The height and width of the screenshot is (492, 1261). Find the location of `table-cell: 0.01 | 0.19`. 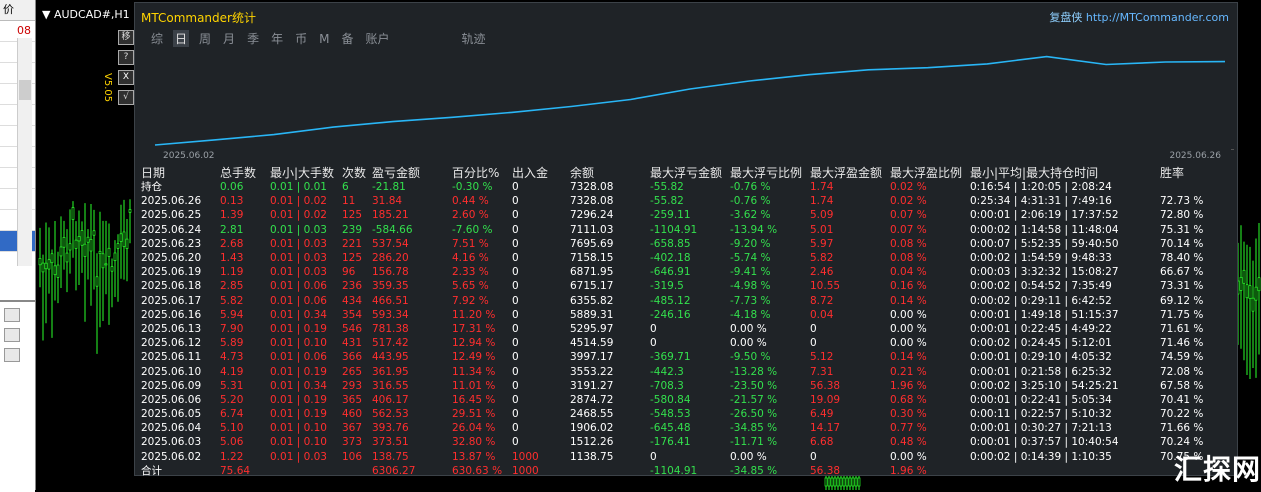

table-cell: 0.01 | 0.19 is located at coordinates (298, 399).